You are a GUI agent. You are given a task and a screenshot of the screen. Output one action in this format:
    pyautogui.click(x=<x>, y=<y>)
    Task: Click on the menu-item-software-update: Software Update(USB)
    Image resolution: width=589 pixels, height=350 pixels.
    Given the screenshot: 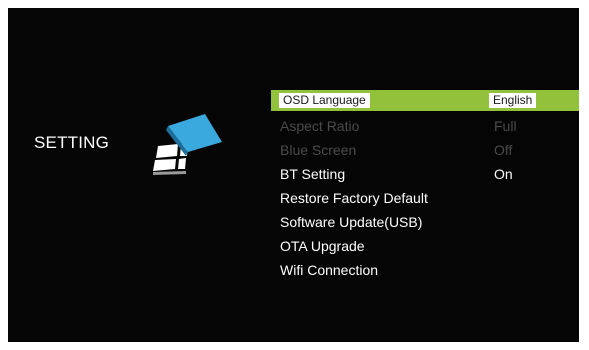 What is the action you would take?
    pyautogui.click(x=425, y=222)
    